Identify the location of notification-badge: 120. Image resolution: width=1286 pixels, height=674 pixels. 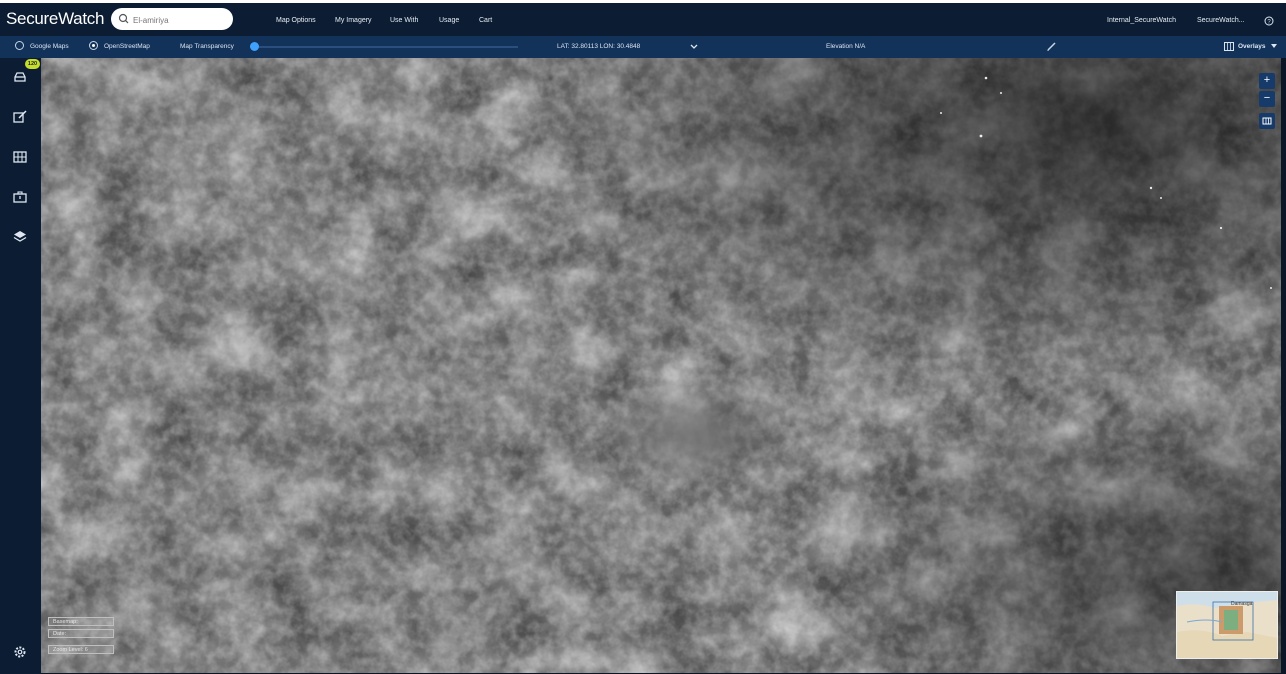
(32, 64).